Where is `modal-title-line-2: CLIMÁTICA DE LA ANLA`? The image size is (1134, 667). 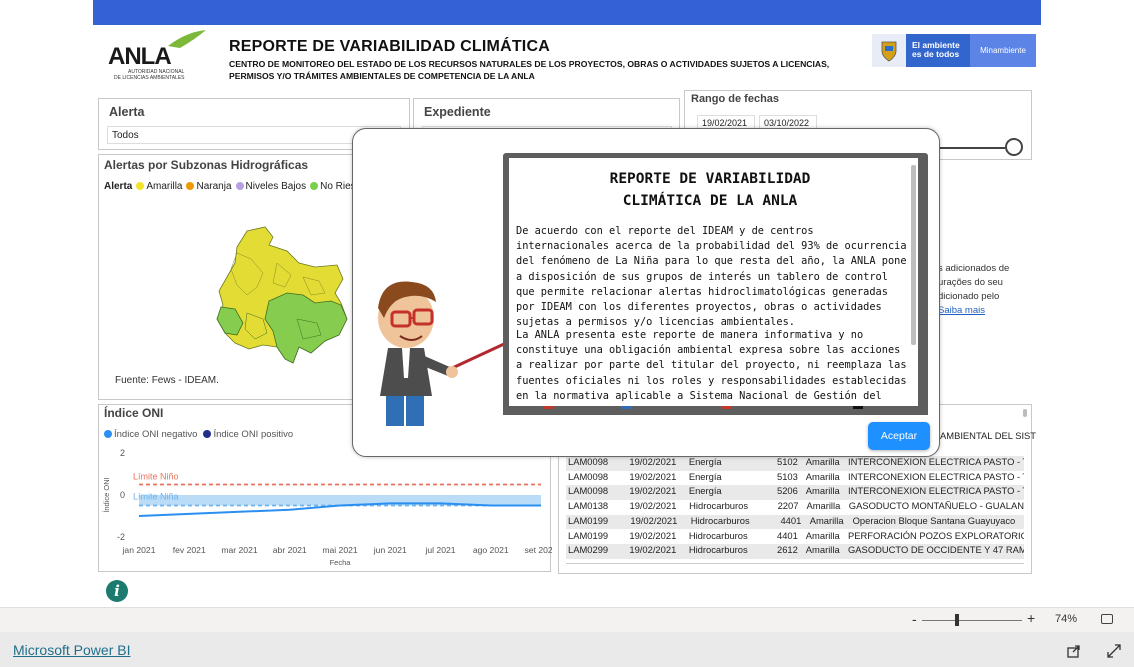
modal-title-line-2: CLIMÁTICA DE LA ANLA is located at coordinates (710, 201).